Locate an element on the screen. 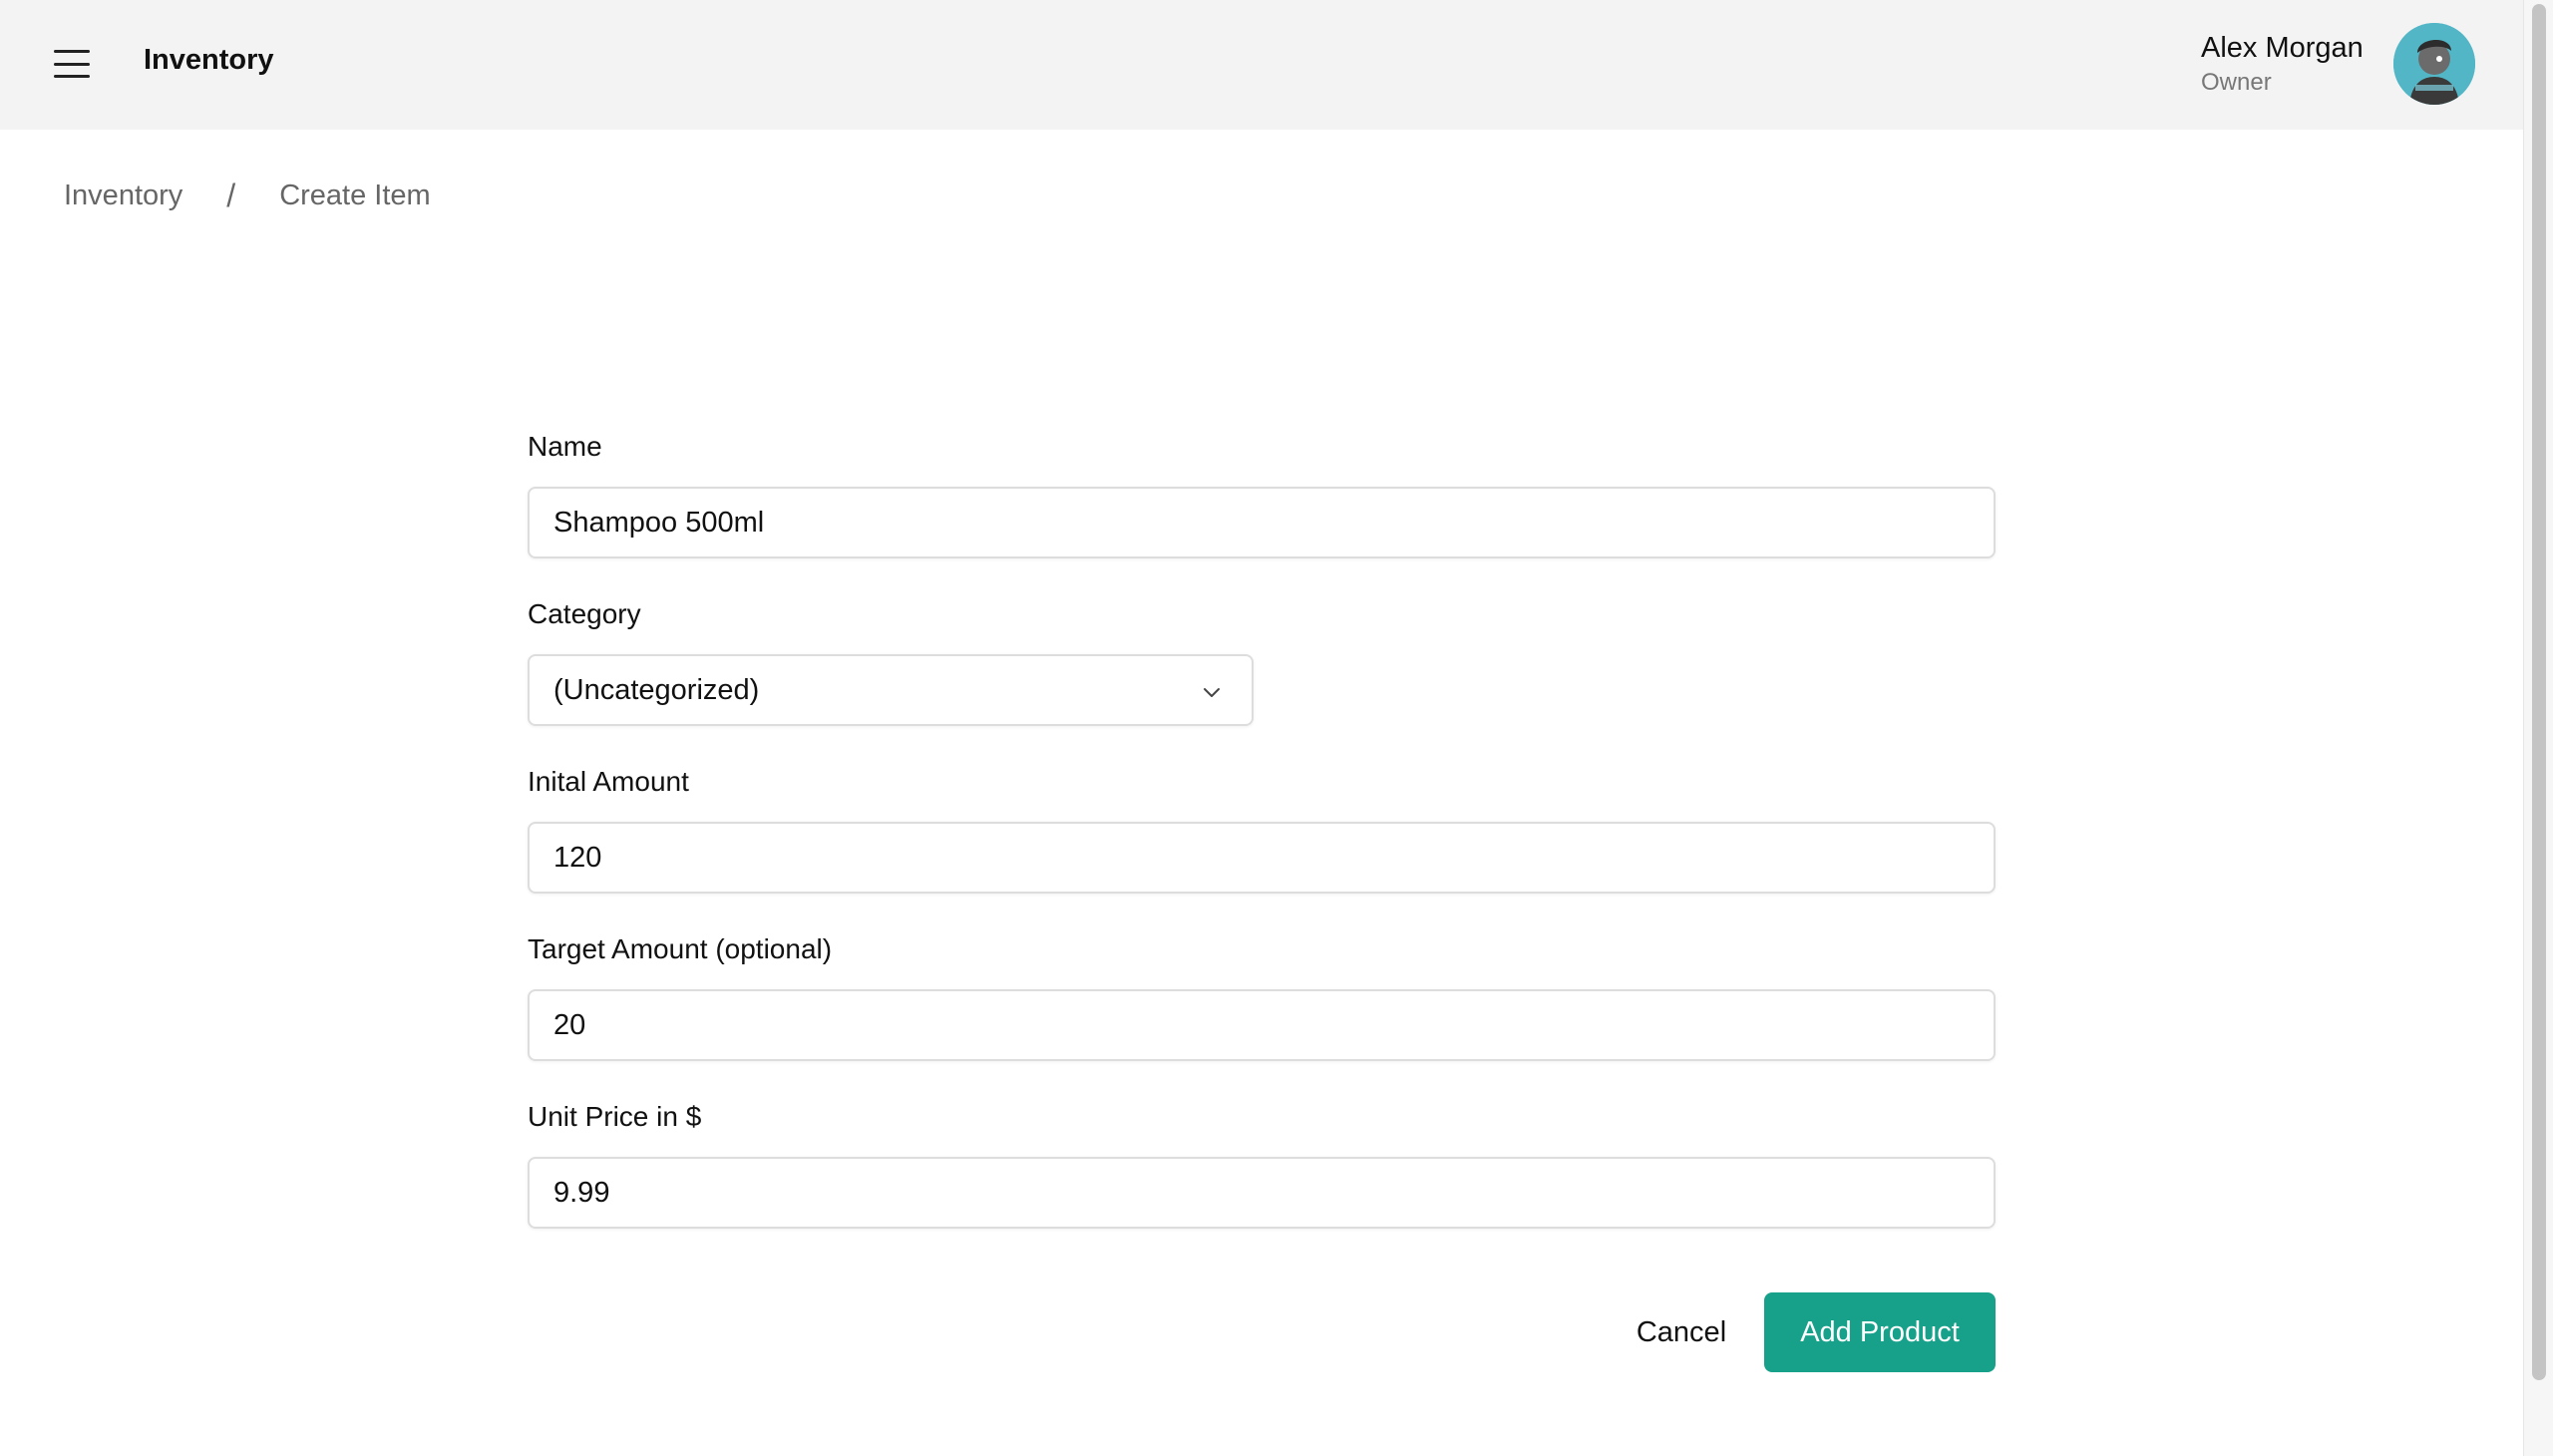 This screenshot has height=1456, width=2553. name-input is located at coordinates (1262, 522).